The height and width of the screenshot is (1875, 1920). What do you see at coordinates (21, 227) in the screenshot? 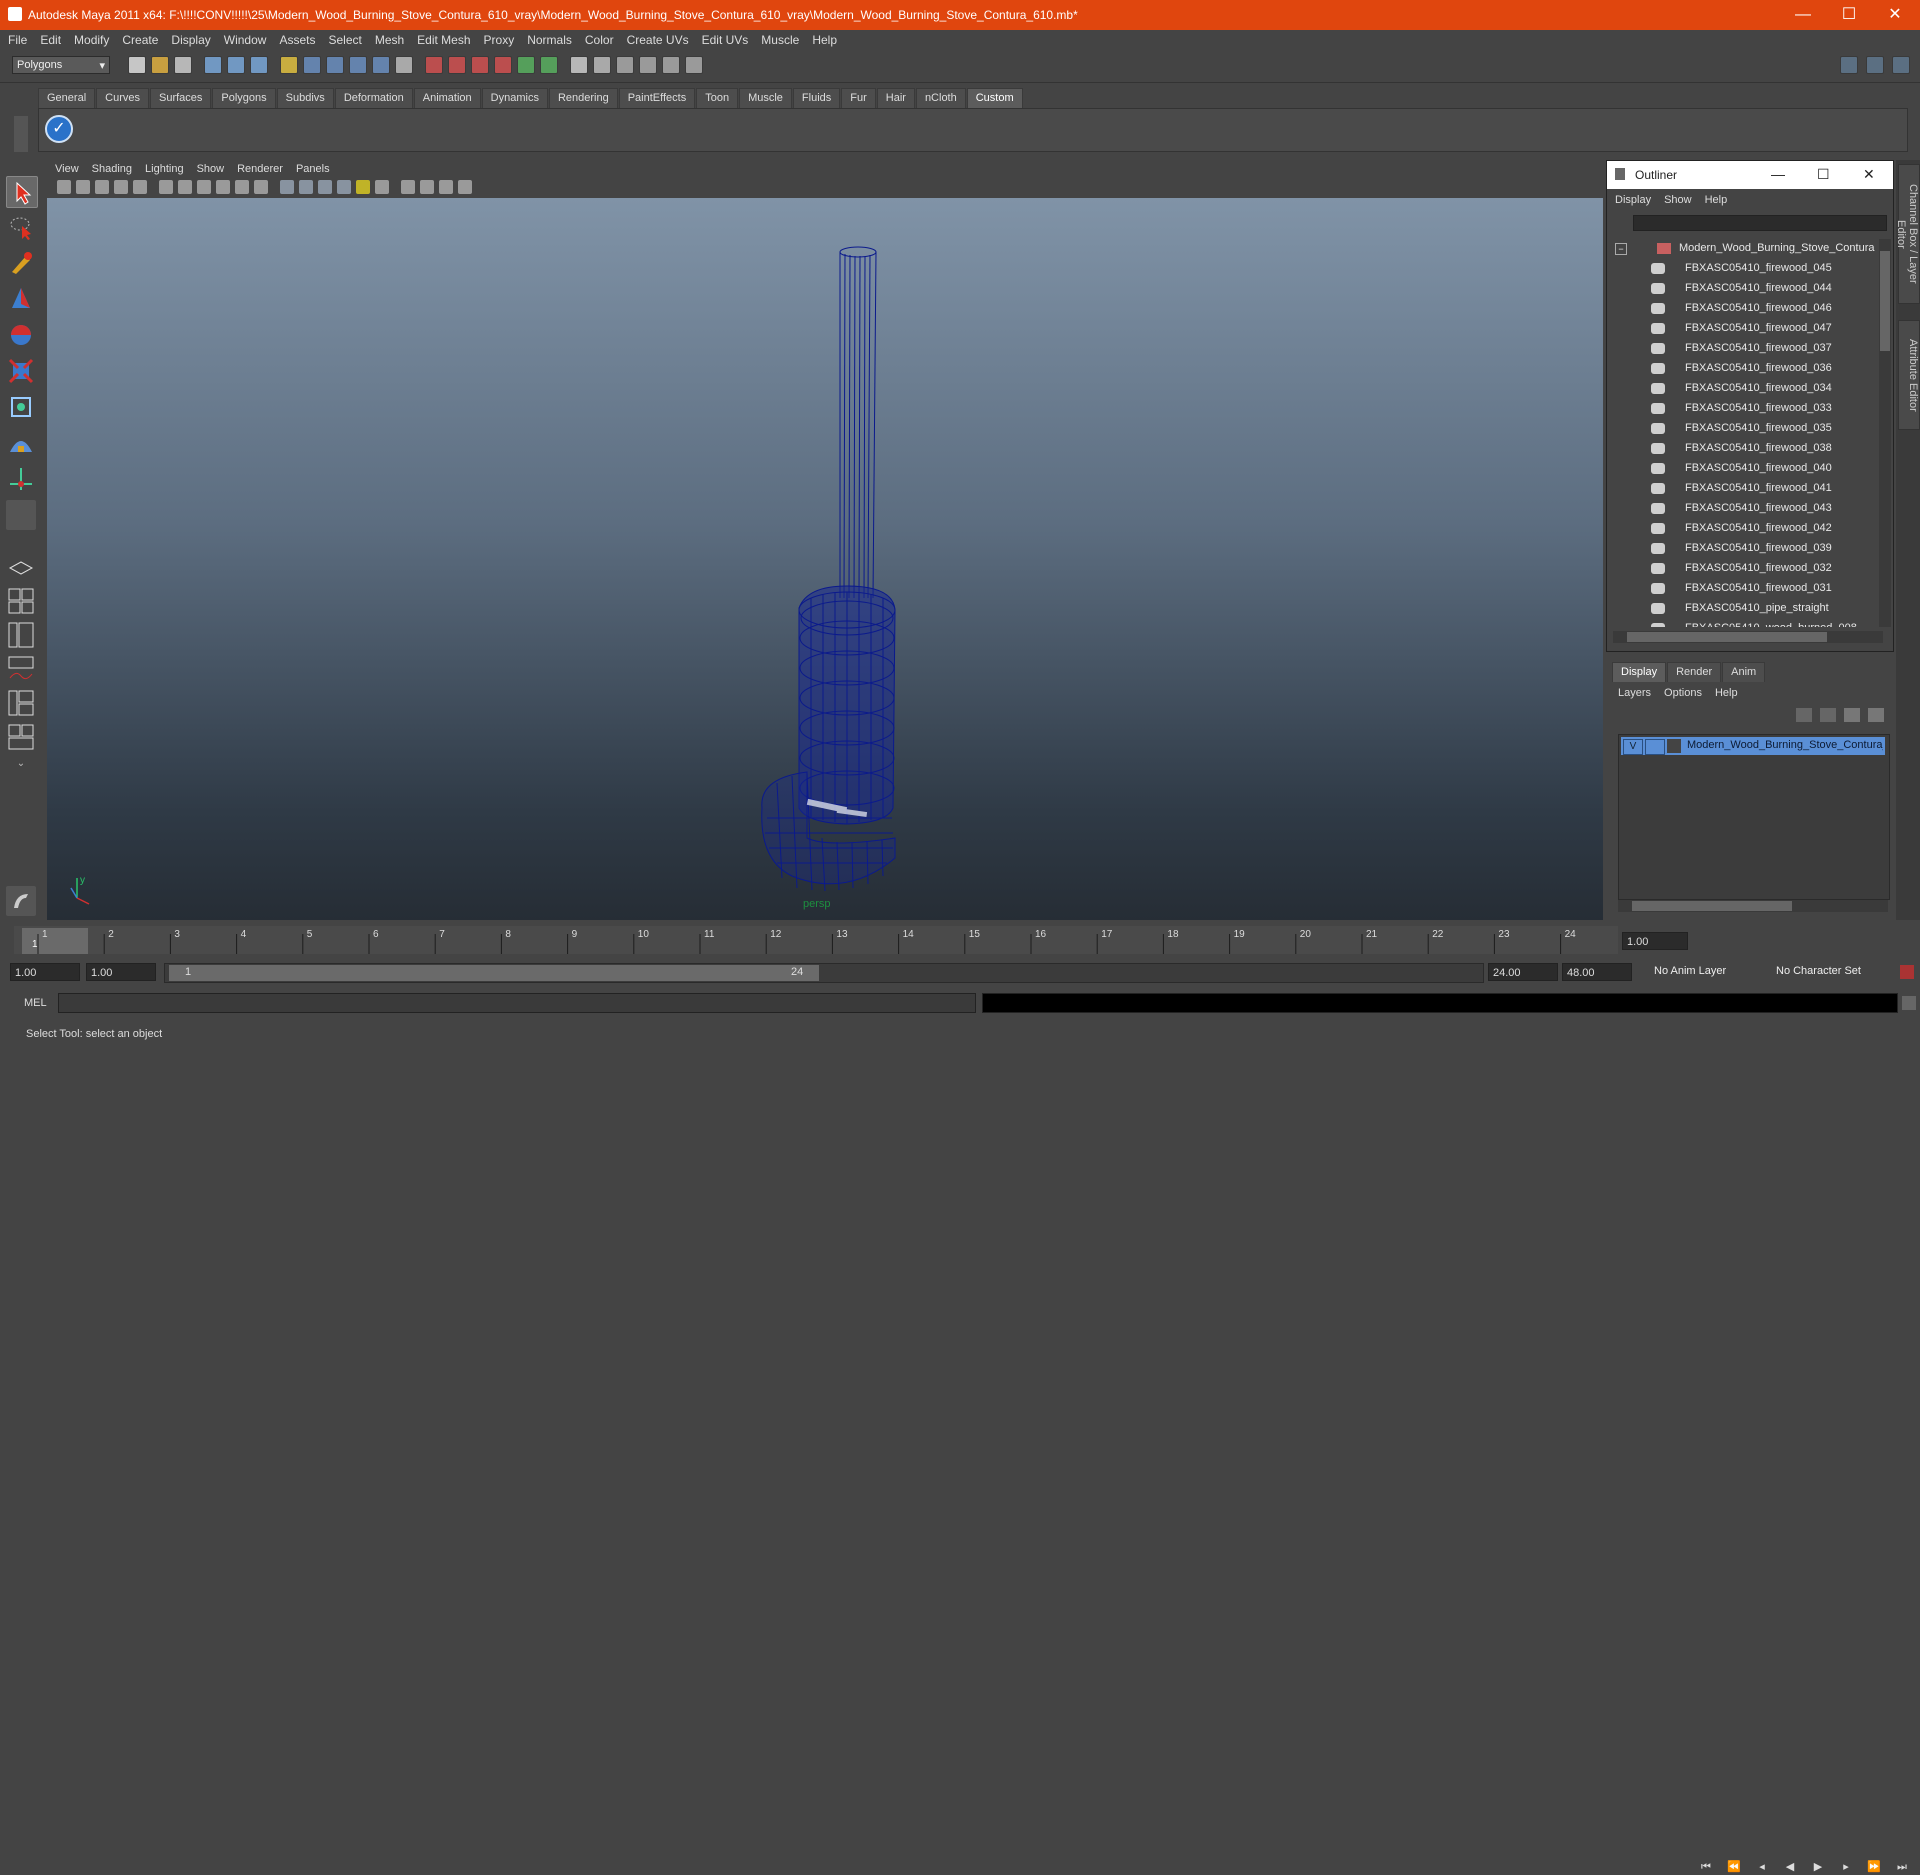
I see `lasso-tool-icon` at bounding box center [21, 227].